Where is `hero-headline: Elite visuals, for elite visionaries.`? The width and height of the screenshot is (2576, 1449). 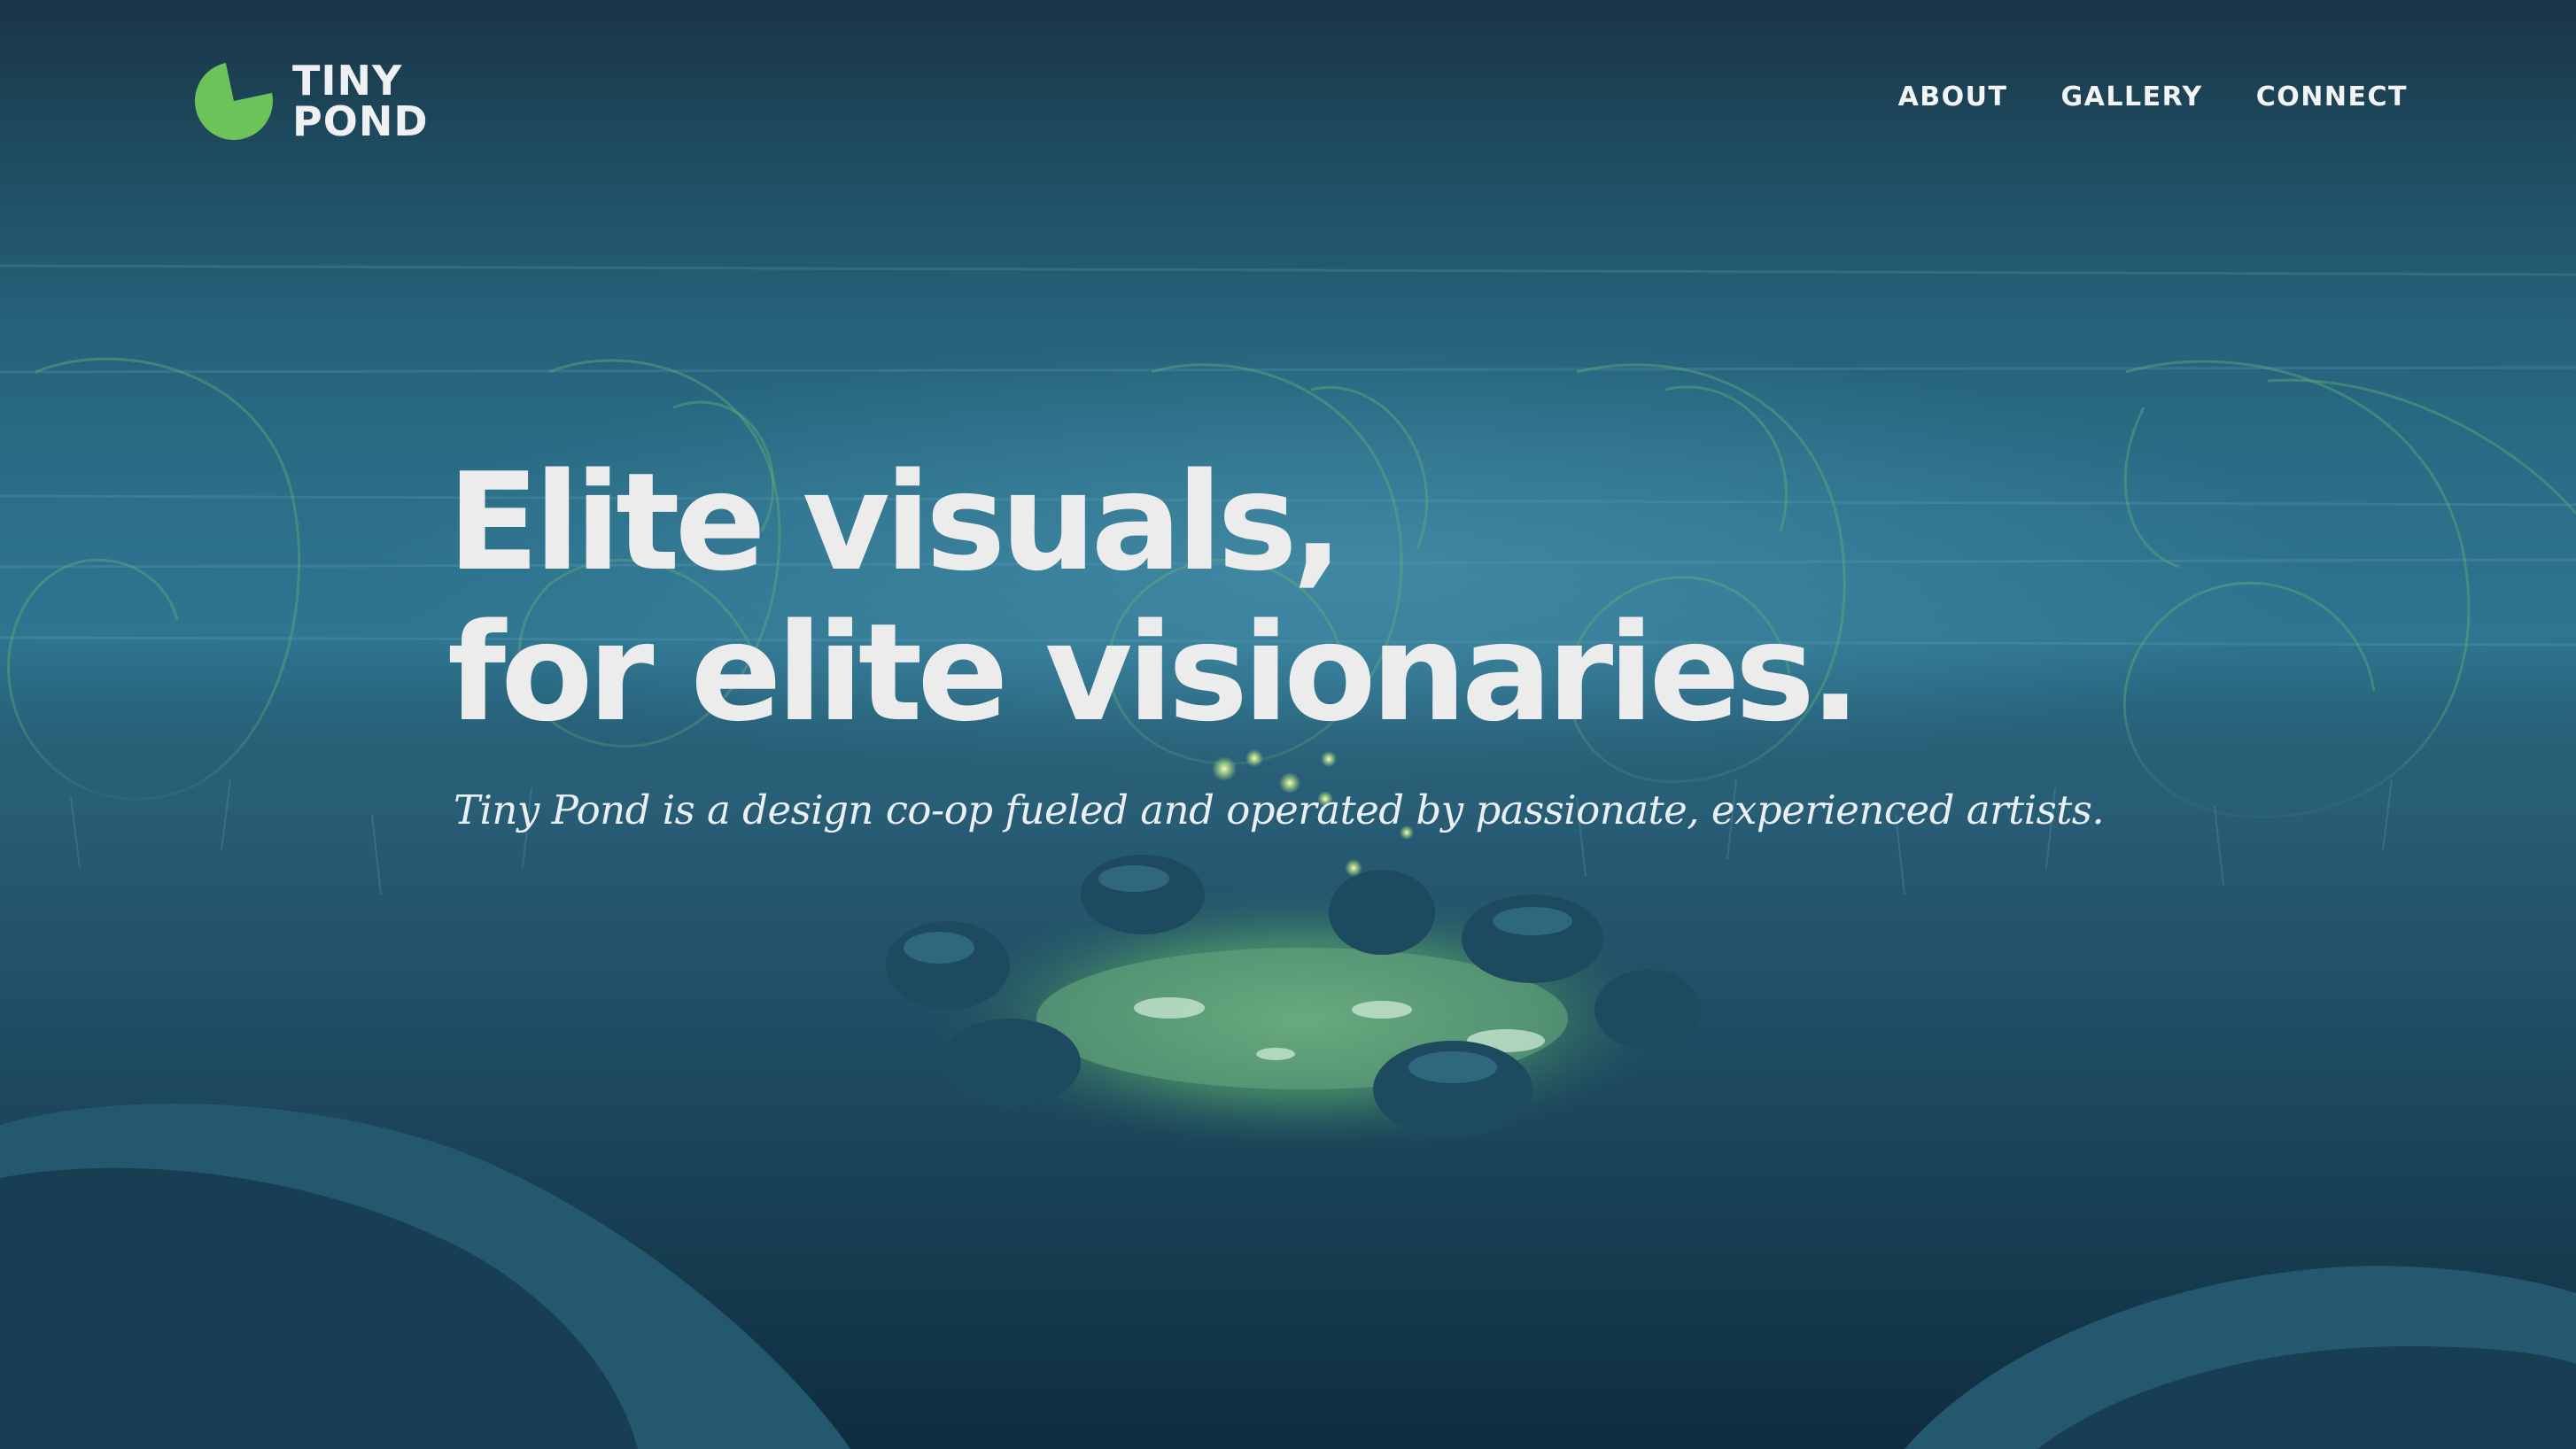 hero-headline: Elite visuals, for elite visionaries. is located at coordinates (1154, 597).